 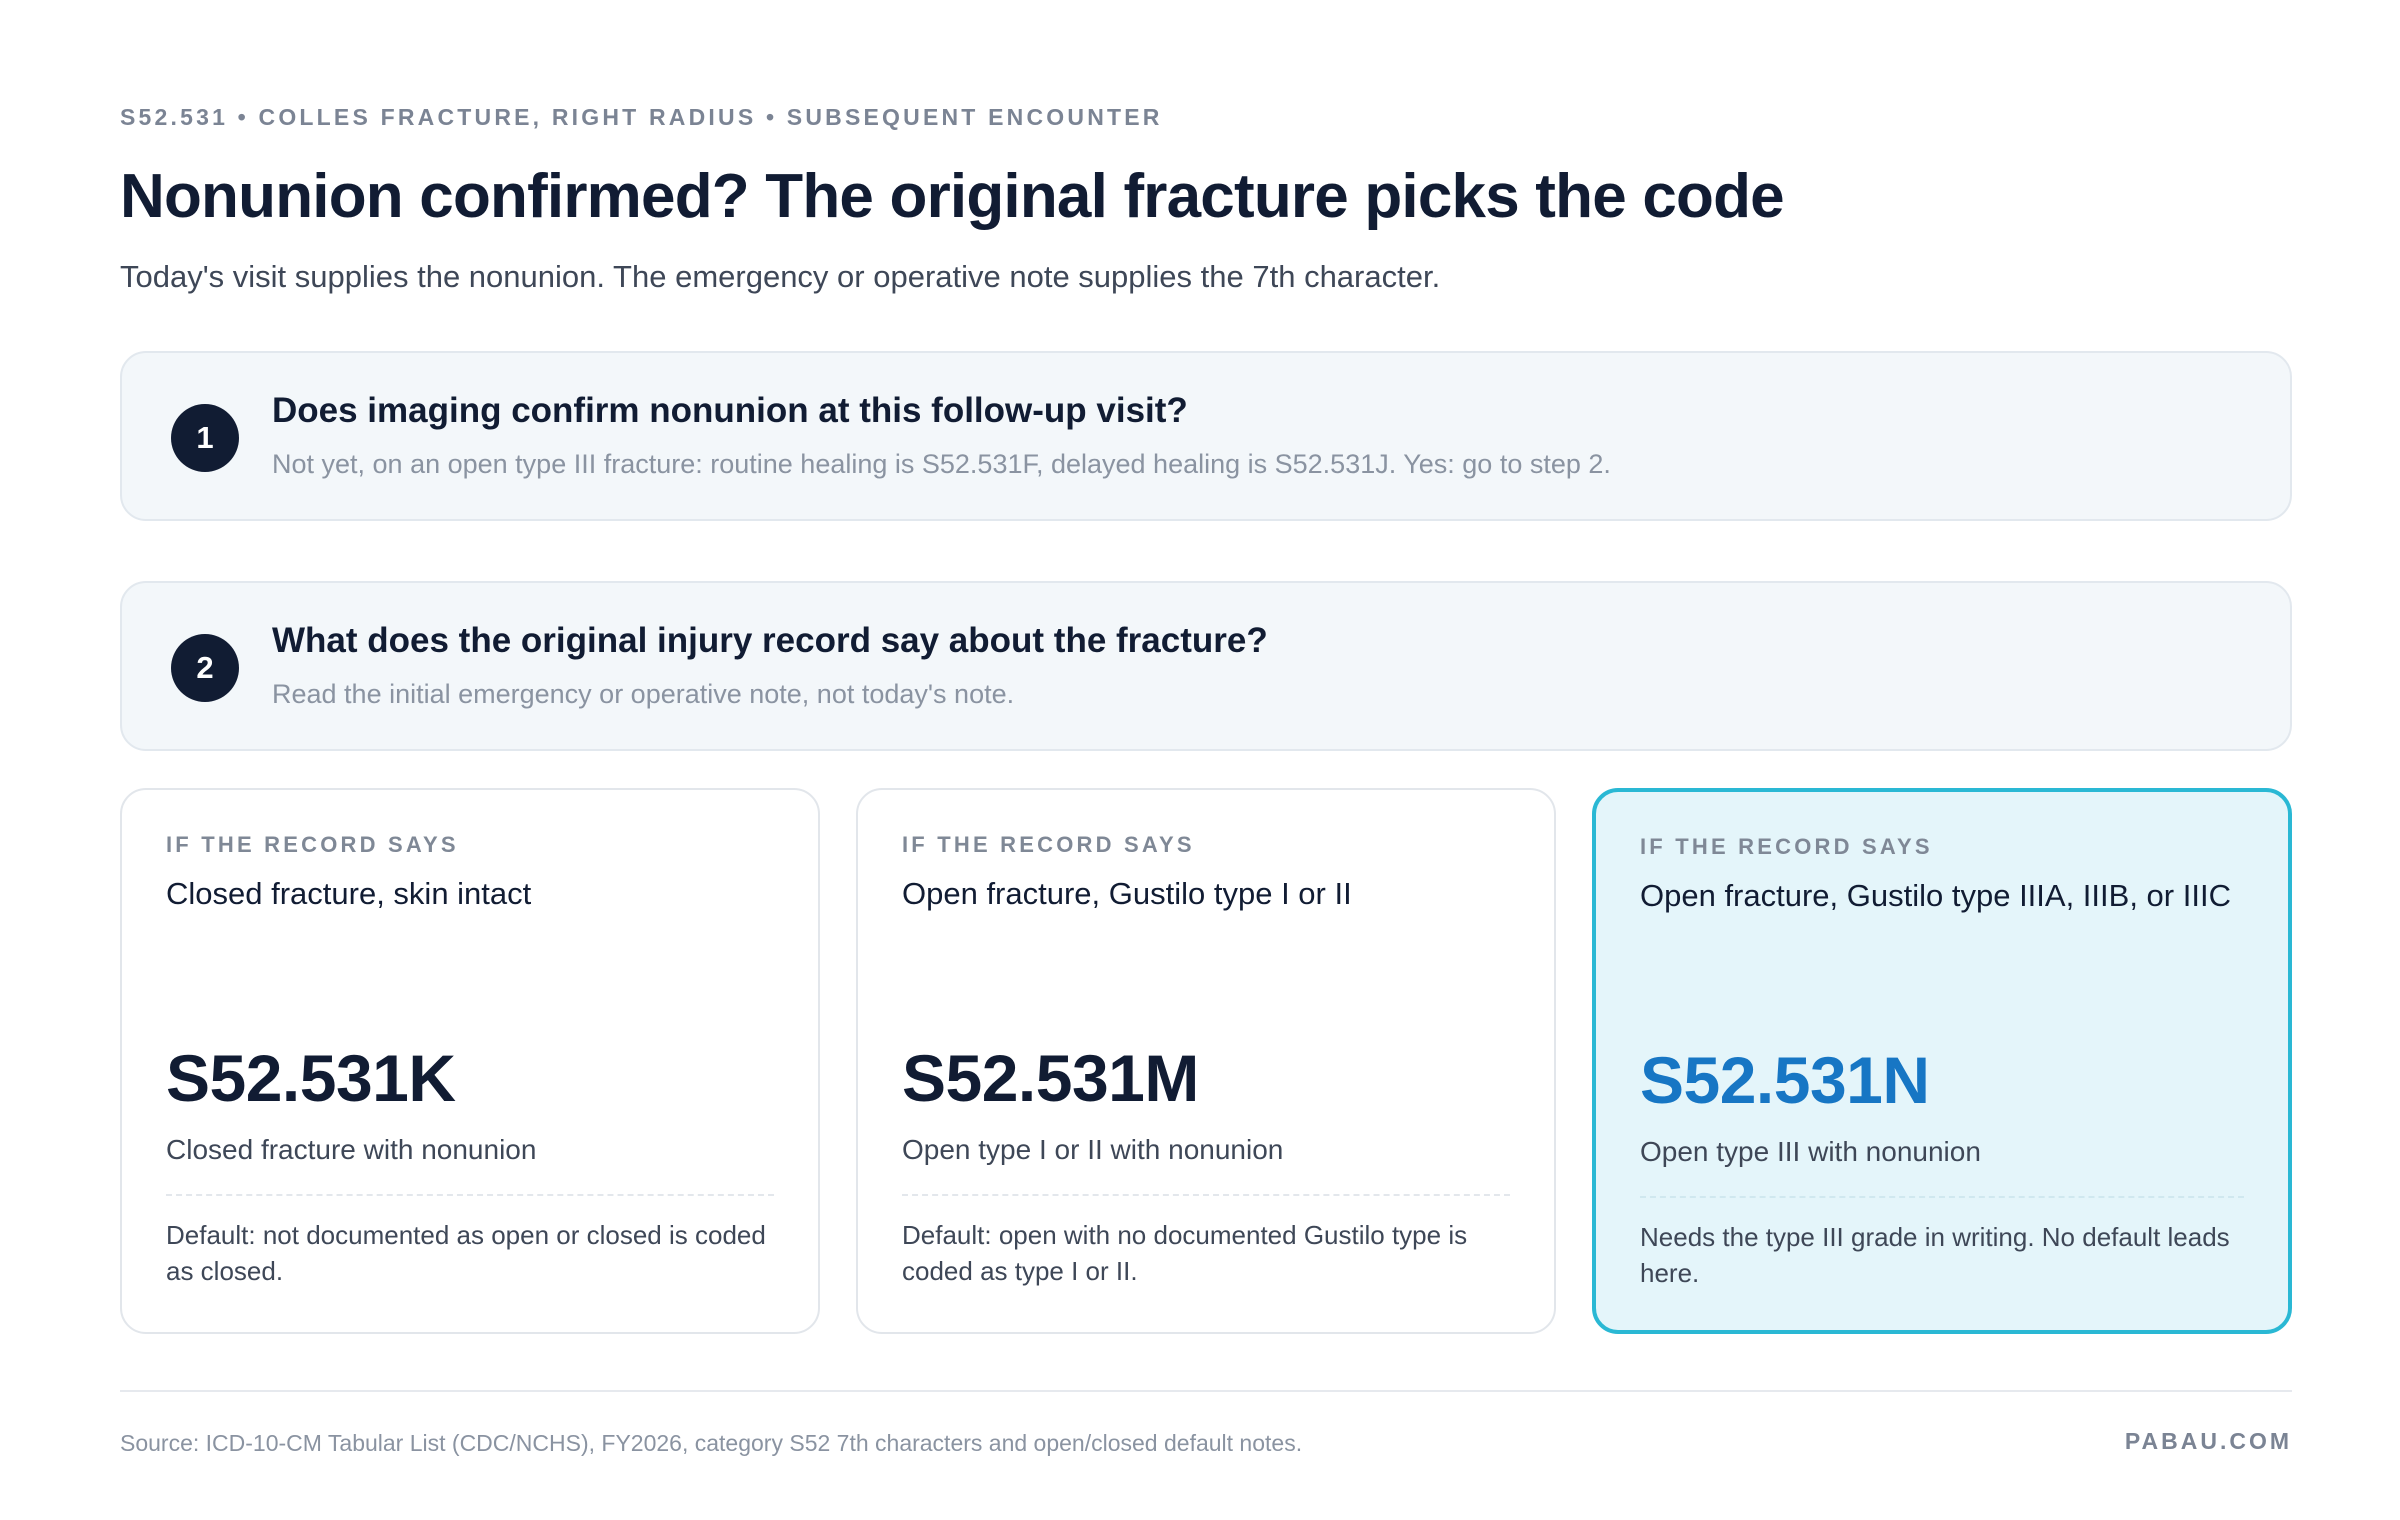 What do you see at coordinates (349, 893) in the screenshot?
I see `card-condition: Closed fracture, skin intact` at bounding box center [349, 893].